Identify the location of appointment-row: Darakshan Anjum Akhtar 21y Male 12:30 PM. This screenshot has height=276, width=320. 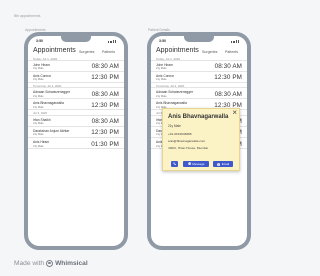
(76, 132).